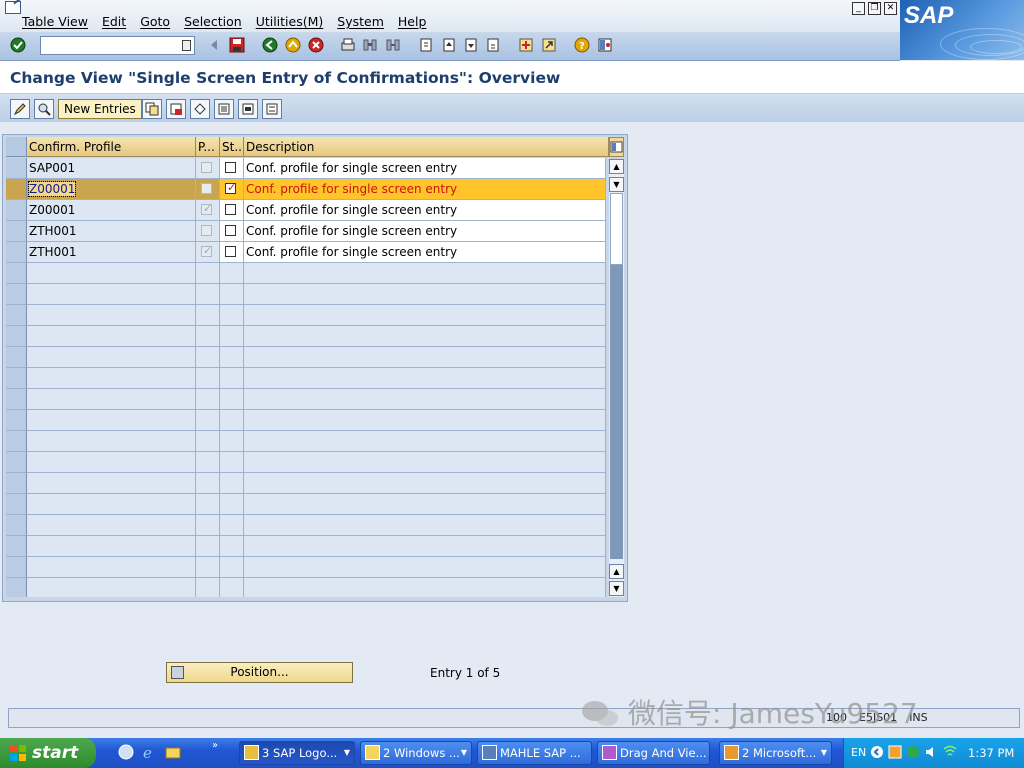 The height and width of the screenshot is (768, 1024). What do you see at coordinates (493, 45) in the screenshot?
I see `last-page-icon` at bounding box center [493, 45].